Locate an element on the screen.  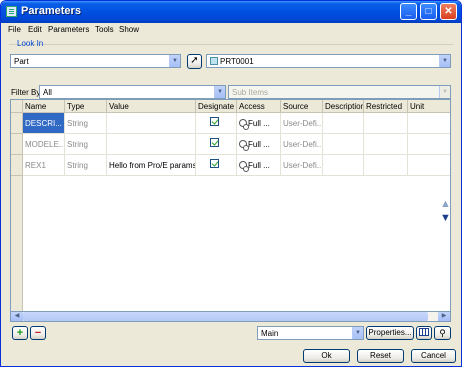
binoculars-icon: ⚲ is located at coordinates (442, 333).